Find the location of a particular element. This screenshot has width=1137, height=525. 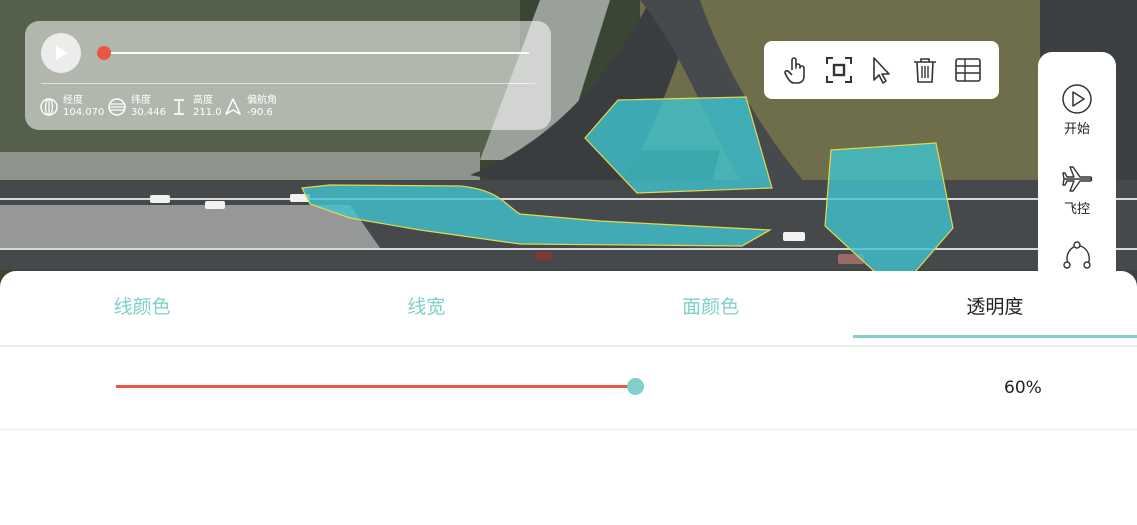

style-tabs: 线颜色 线宽 面颜色 透明度 is located at coordinates (568, 305).